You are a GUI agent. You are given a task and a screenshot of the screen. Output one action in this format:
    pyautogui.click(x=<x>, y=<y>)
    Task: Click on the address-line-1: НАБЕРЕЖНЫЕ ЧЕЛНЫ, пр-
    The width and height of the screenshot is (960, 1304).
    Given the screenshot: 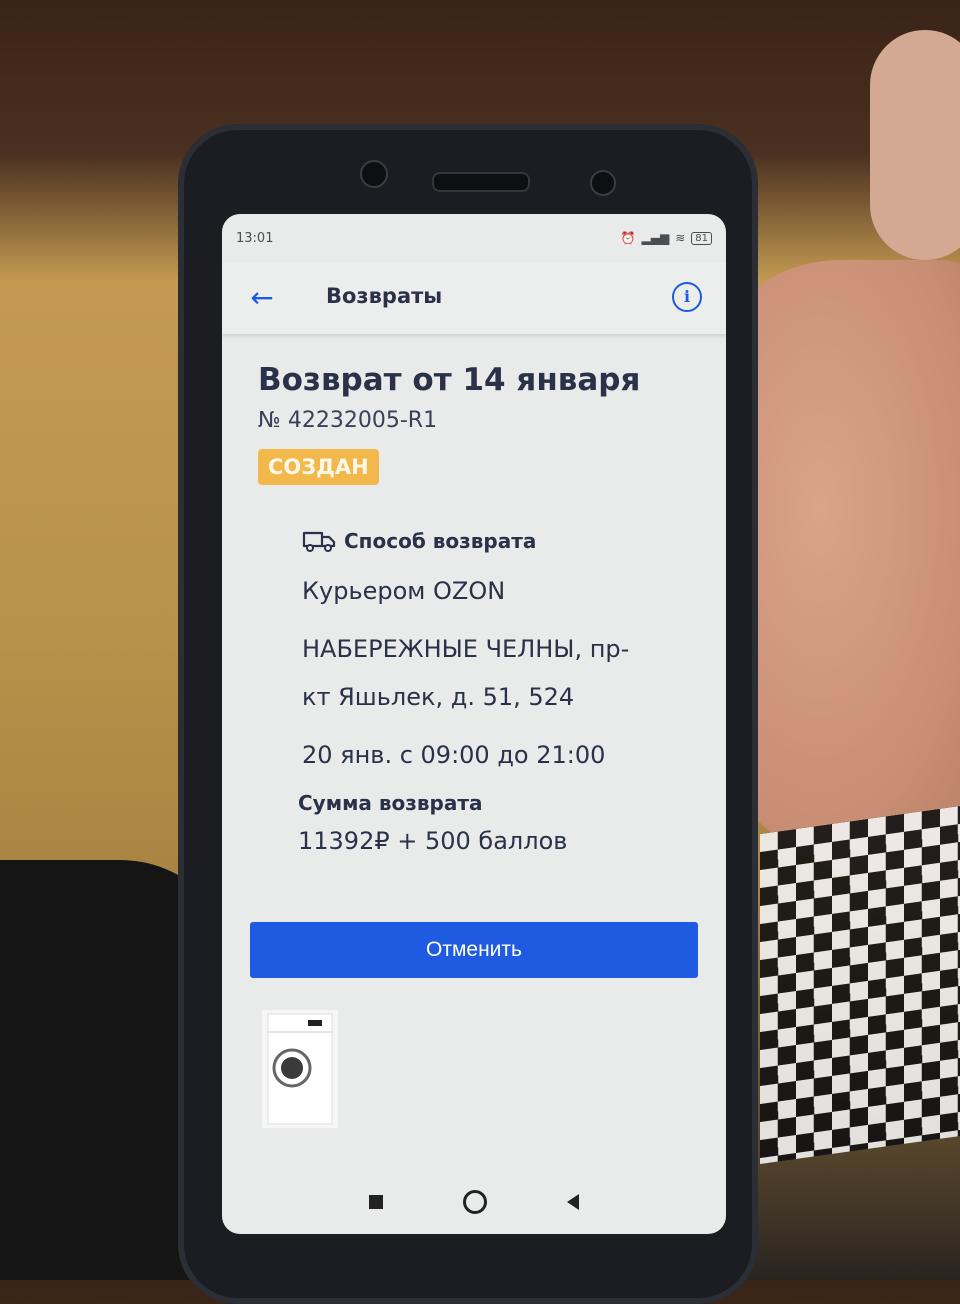 What is the action you would take?
    pyautogui.click(x=466, y=649)
    